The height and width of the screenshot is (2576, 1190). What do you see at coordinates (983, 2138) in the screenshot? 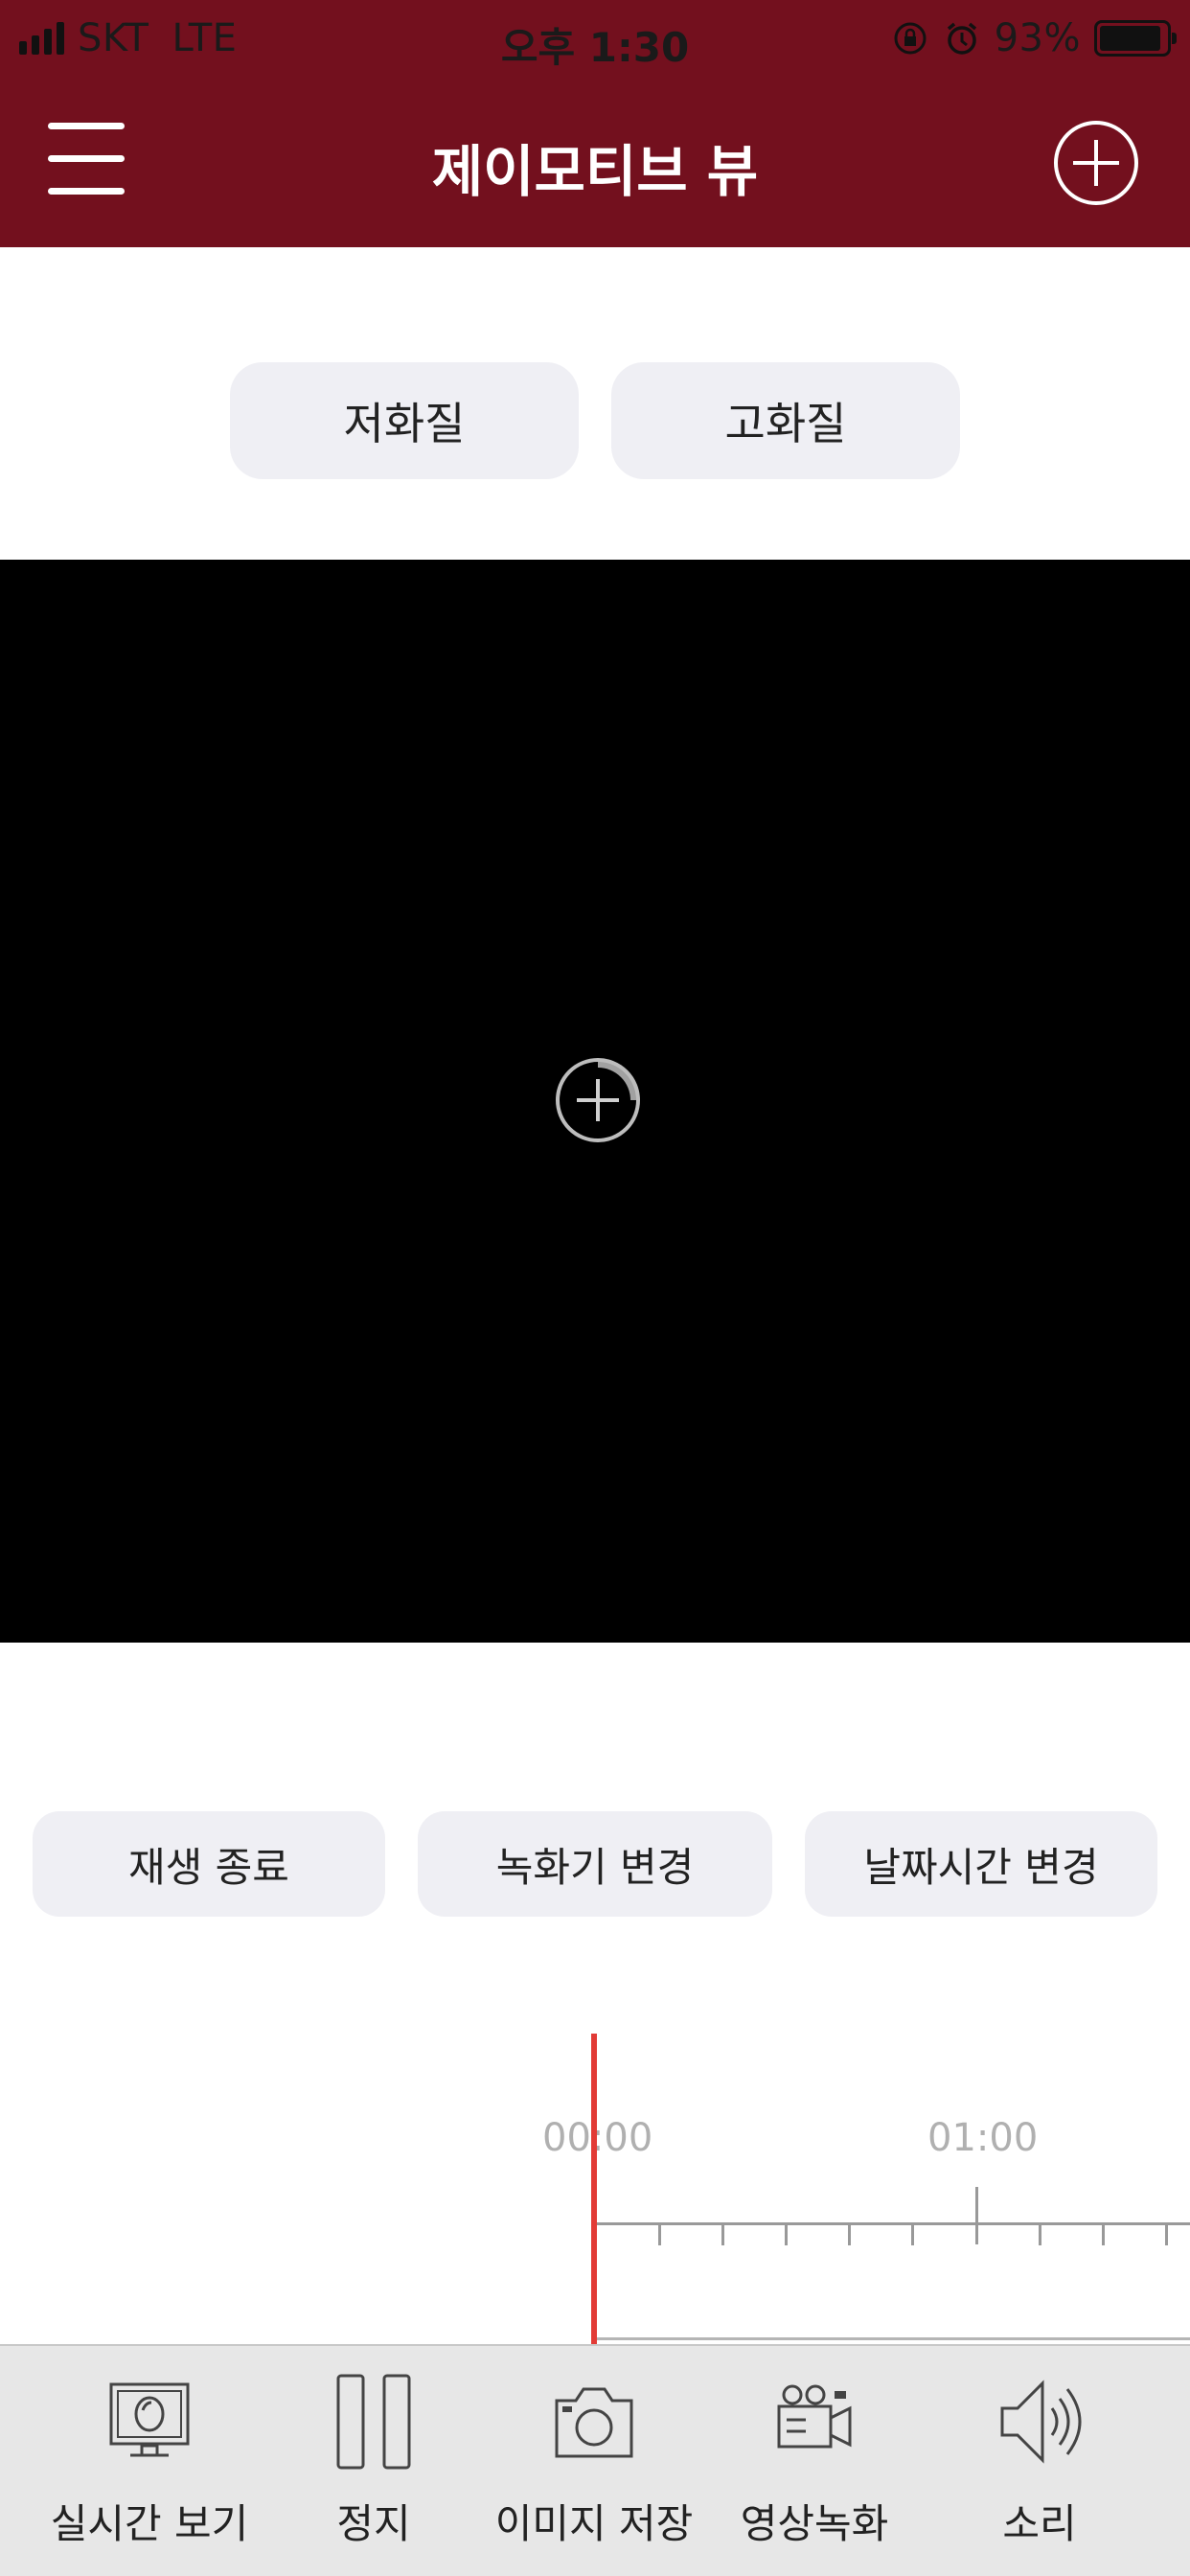
I see `timeline-label-hour: 01:00` at bounding box center [983, 2138].